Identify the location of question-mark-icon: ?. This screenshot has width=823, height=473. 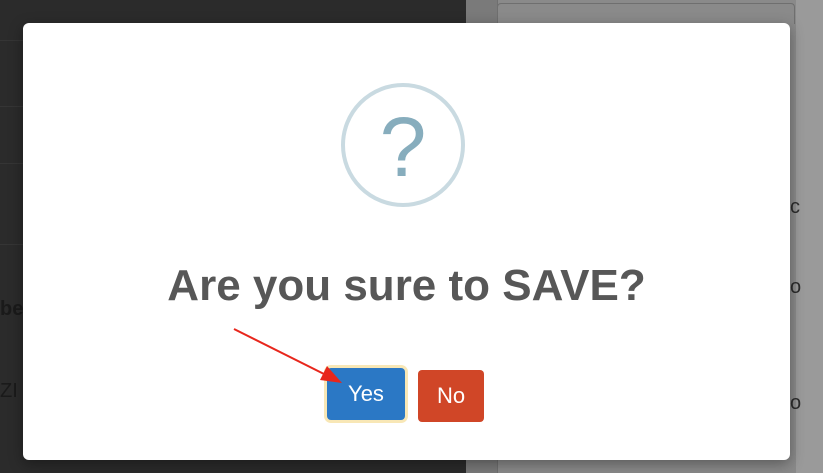
(403, 145).